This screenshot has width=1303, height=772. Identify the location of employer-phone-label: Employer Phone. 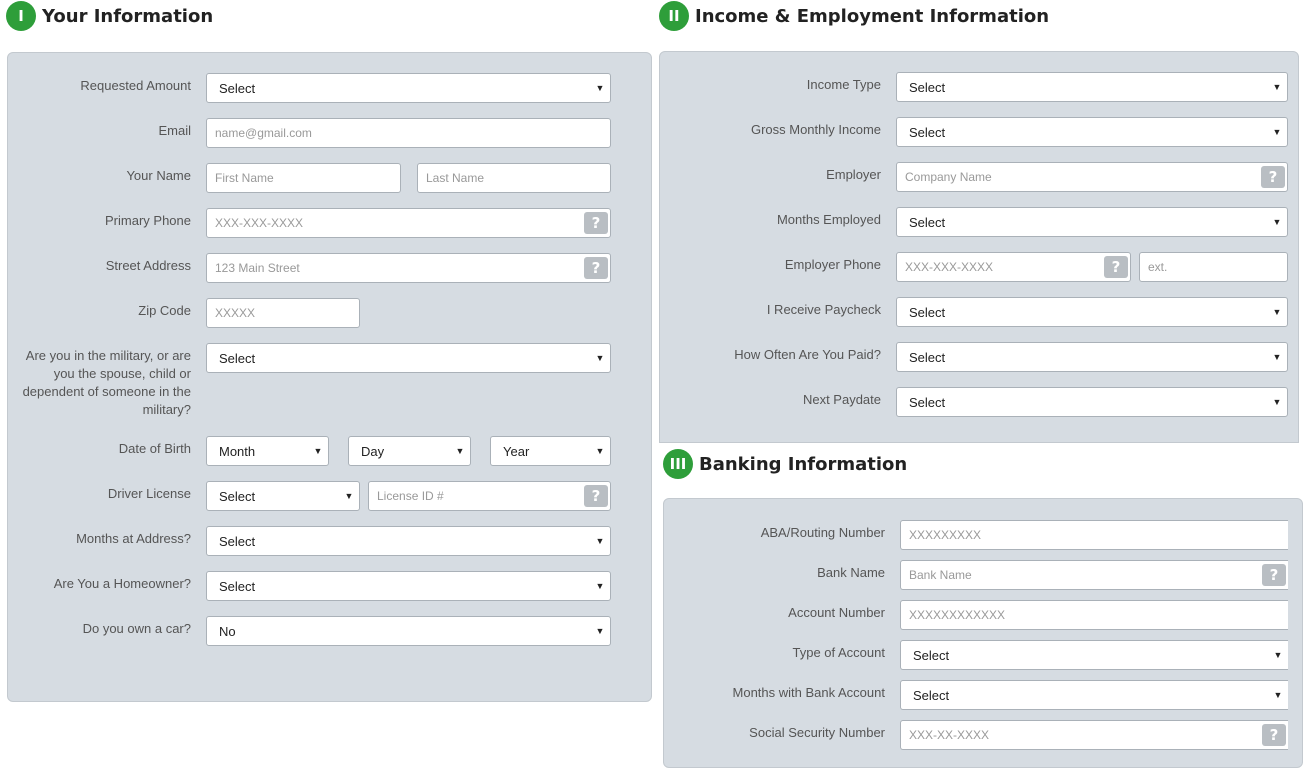
(832, 264).